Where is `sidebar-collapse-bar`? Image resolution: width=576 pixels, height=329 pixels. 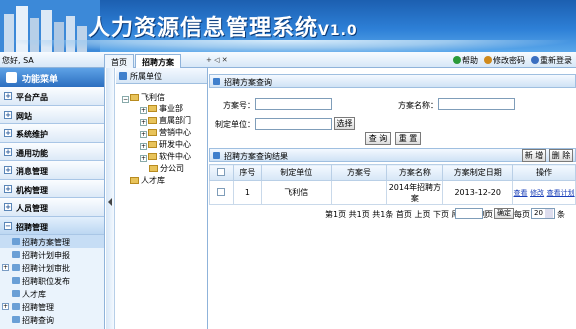
sidebar-collapse-bar is located at coordinates (110, 198).